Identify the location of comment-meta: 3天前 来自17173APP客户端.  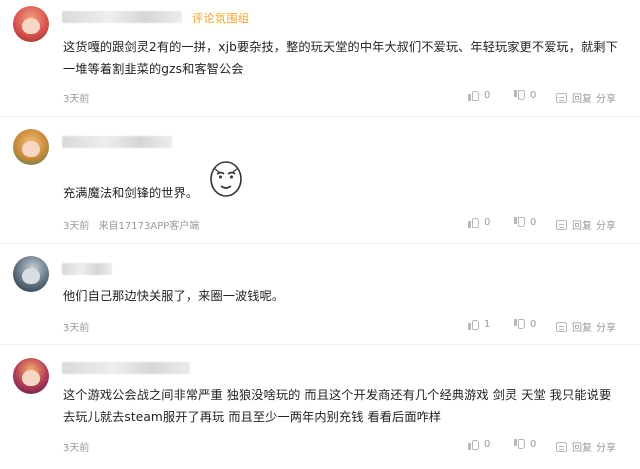
(134, 224).